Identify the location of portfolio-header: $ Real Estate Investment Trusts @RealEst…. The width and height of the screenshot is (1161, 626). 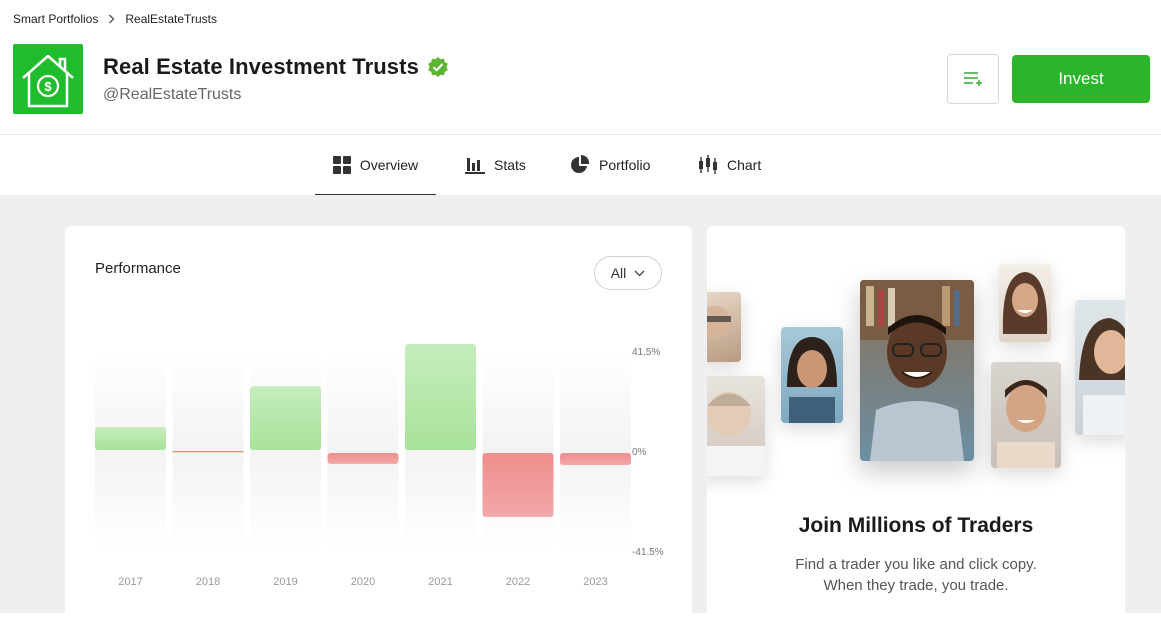
(580, 88).